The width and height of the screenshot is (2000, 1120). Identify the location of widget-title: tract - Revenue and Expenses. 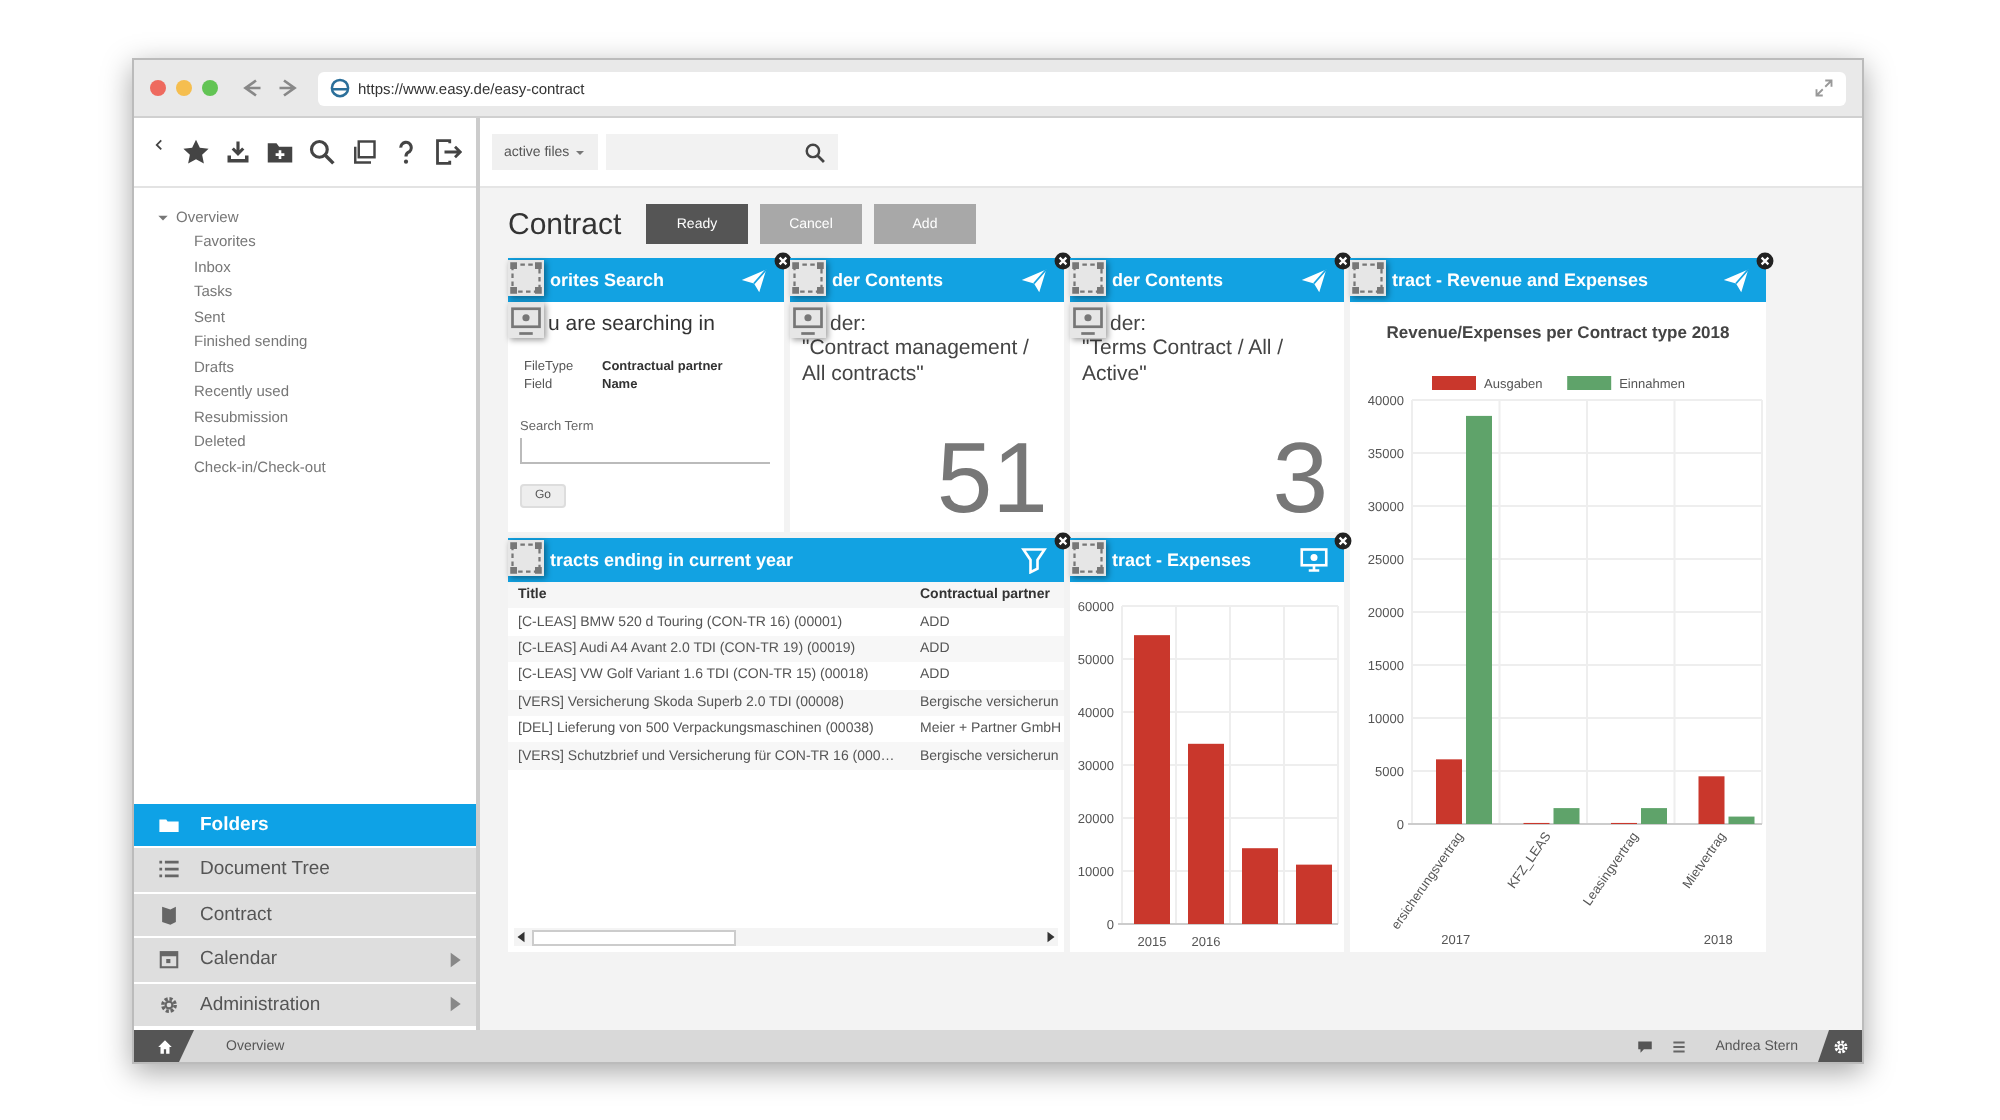
(1520, 280).